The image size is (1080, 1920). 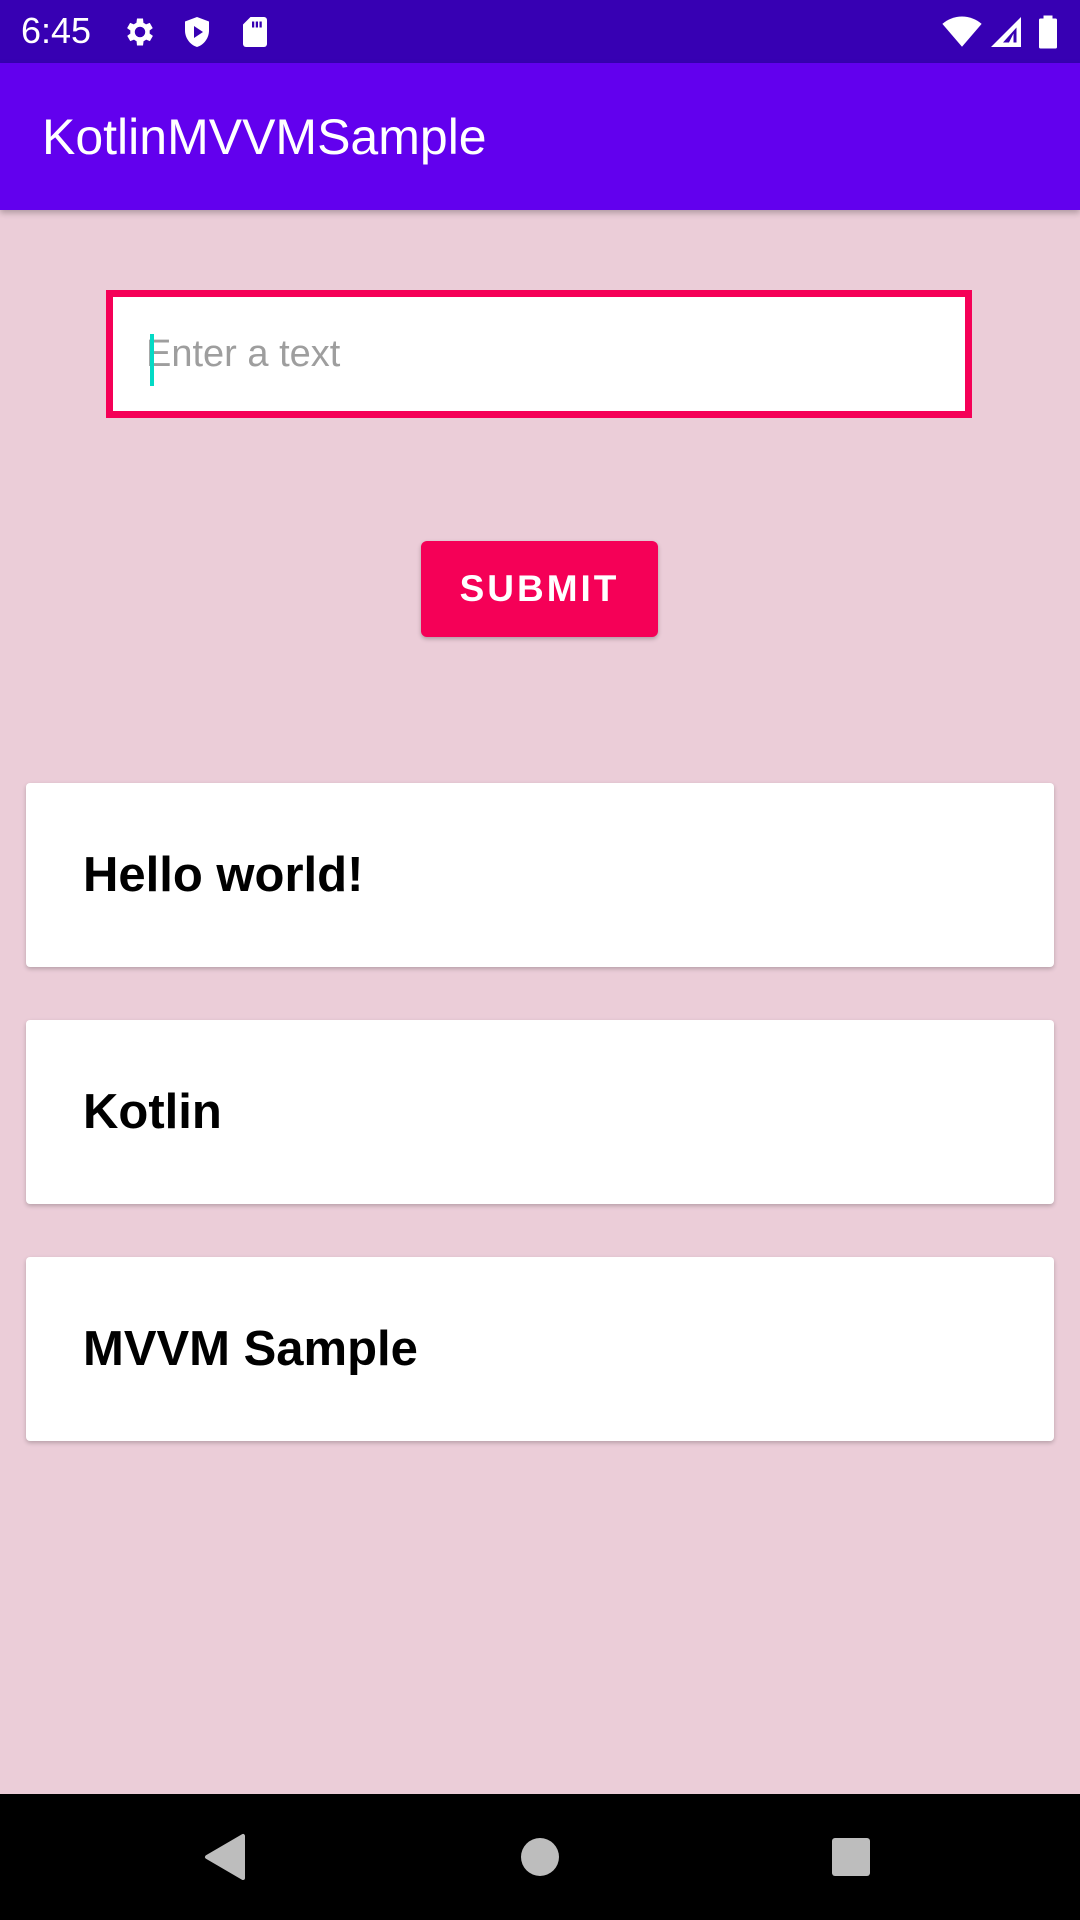 I want to click on wifi-icon, so click(x=962, y=32).